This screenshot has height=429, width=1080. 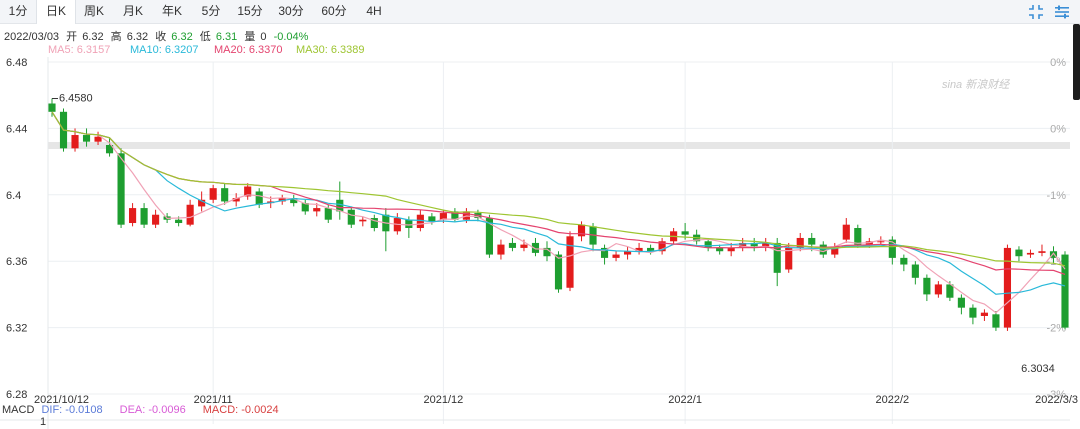 What do you see at coordinates (72, 410) in the screenshot?
I see `dif-label: DIF: -0.0108` at bounding box center [72, 410].